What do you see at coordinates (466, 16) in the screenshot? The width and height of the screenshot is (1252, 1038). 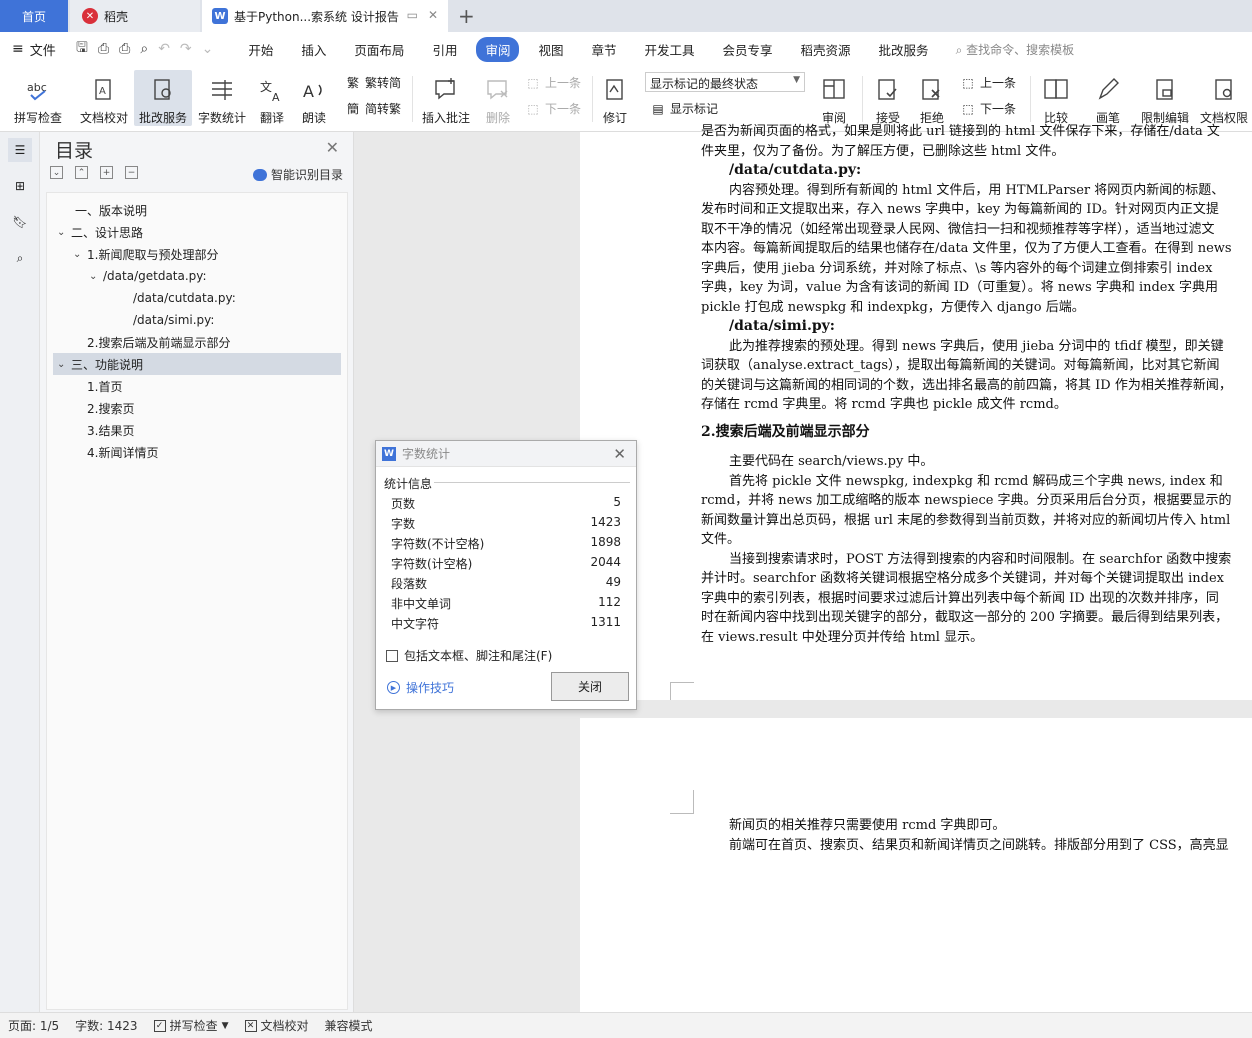 I see `new-tab-plus-icon: +` at bounding box center [466, 16].